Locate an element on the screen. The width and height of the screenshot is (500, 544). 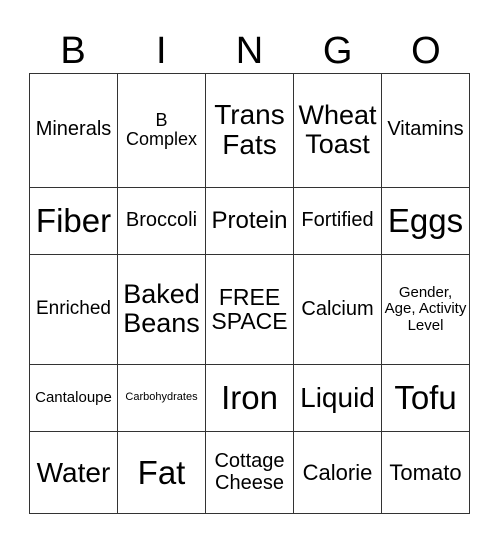
bingo-cell: Gender, Age, Activity Level is located at coordinates (425, 309).